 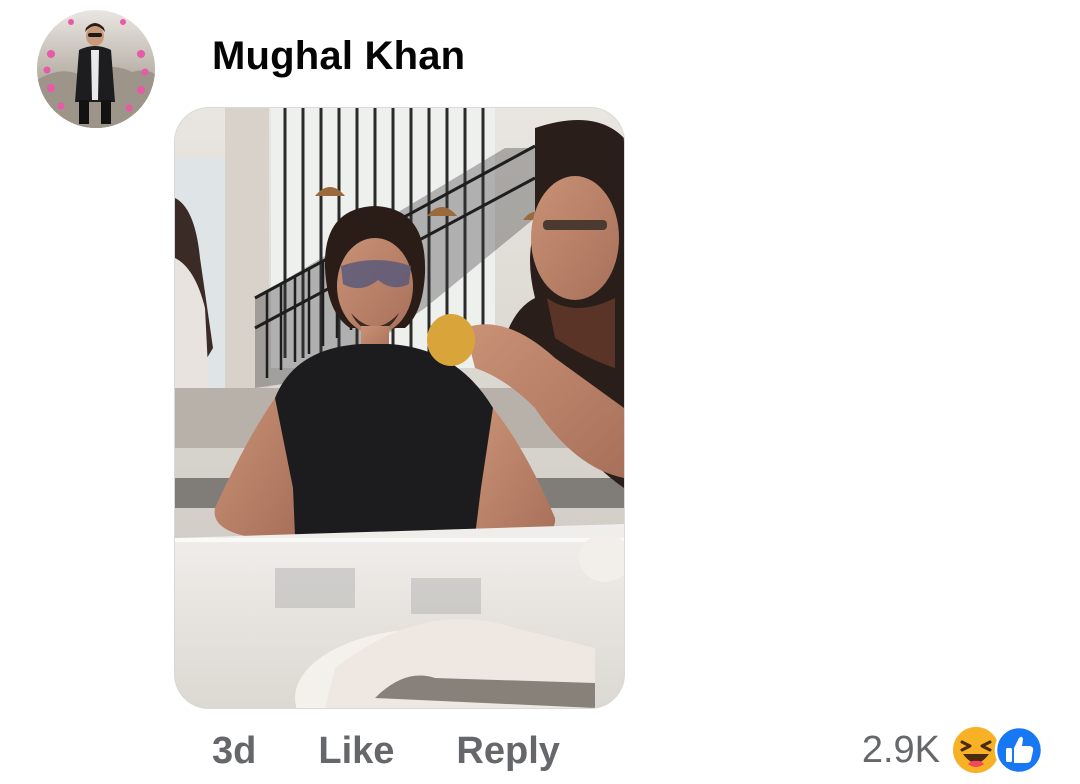 I want to click on like-reaction-icon, so click(x=1019, y=750).